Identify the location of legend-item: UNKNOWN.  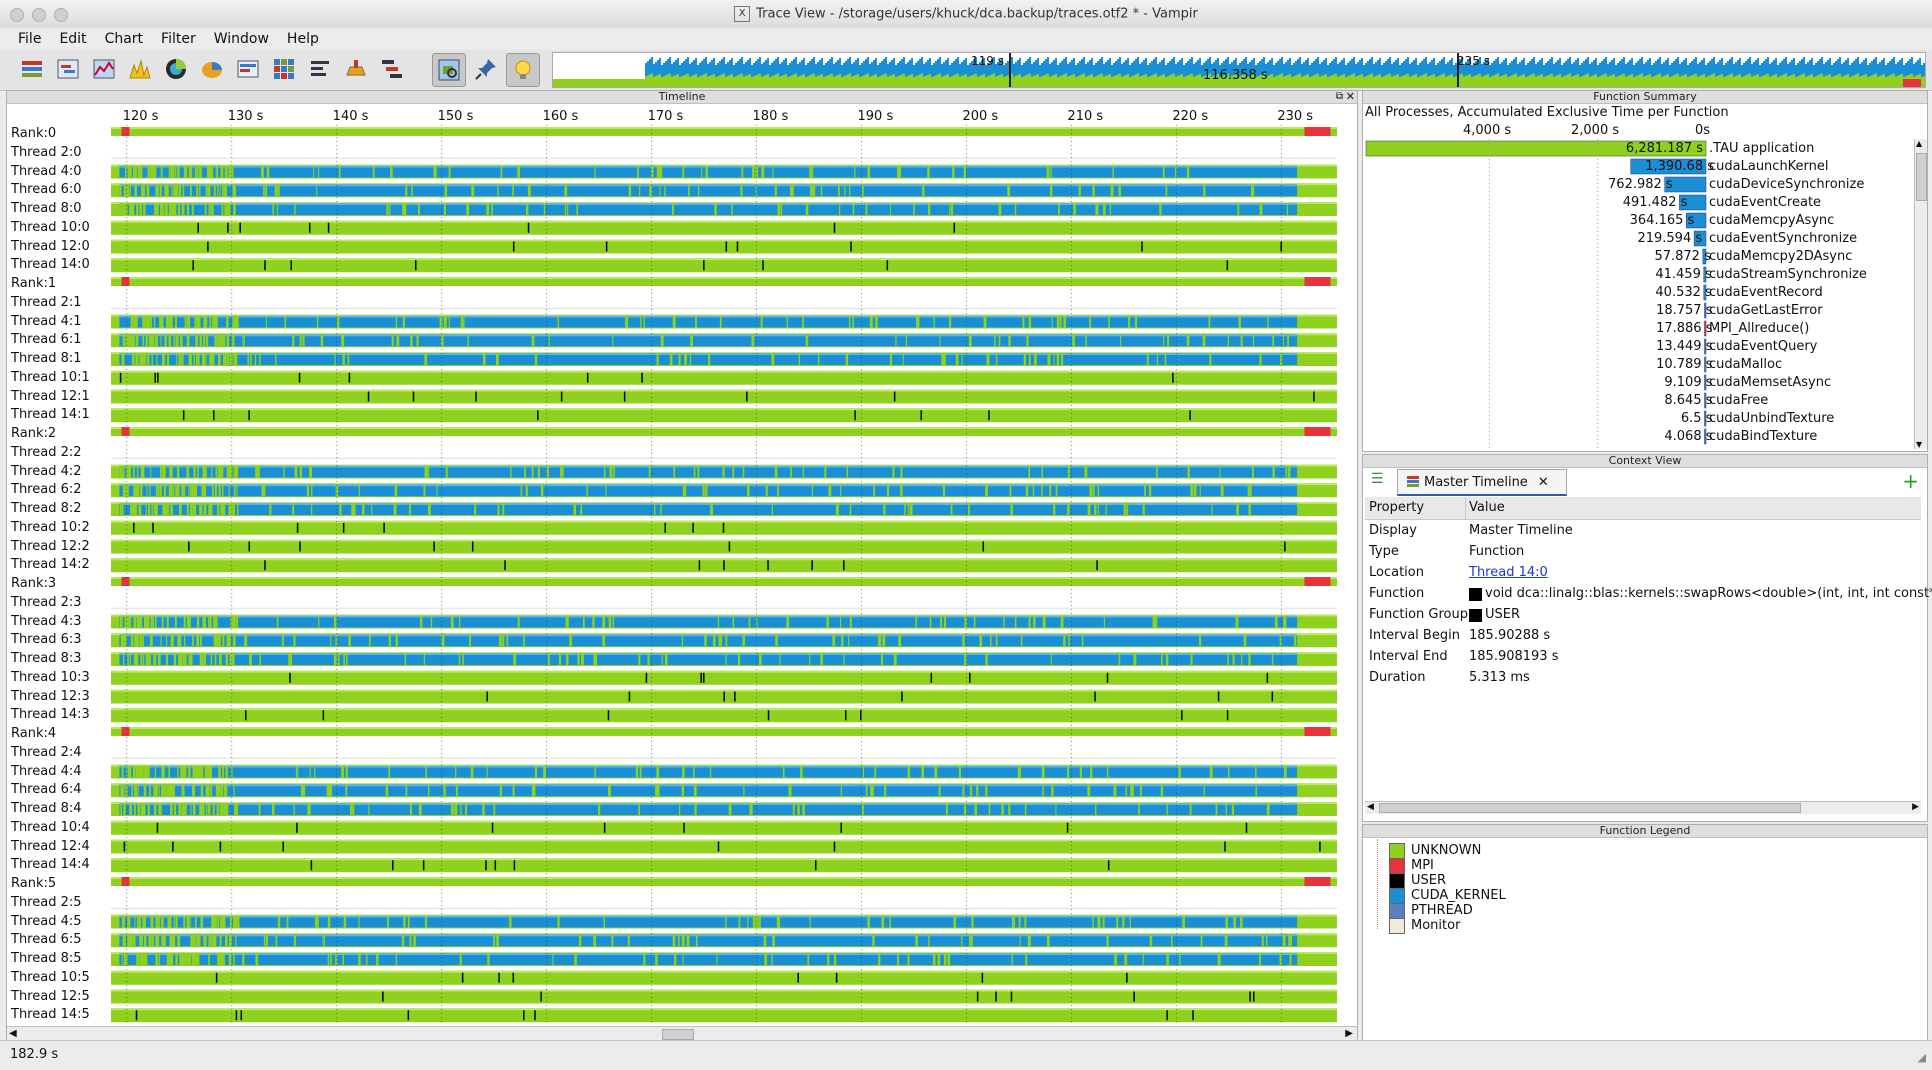
(1435, 850).